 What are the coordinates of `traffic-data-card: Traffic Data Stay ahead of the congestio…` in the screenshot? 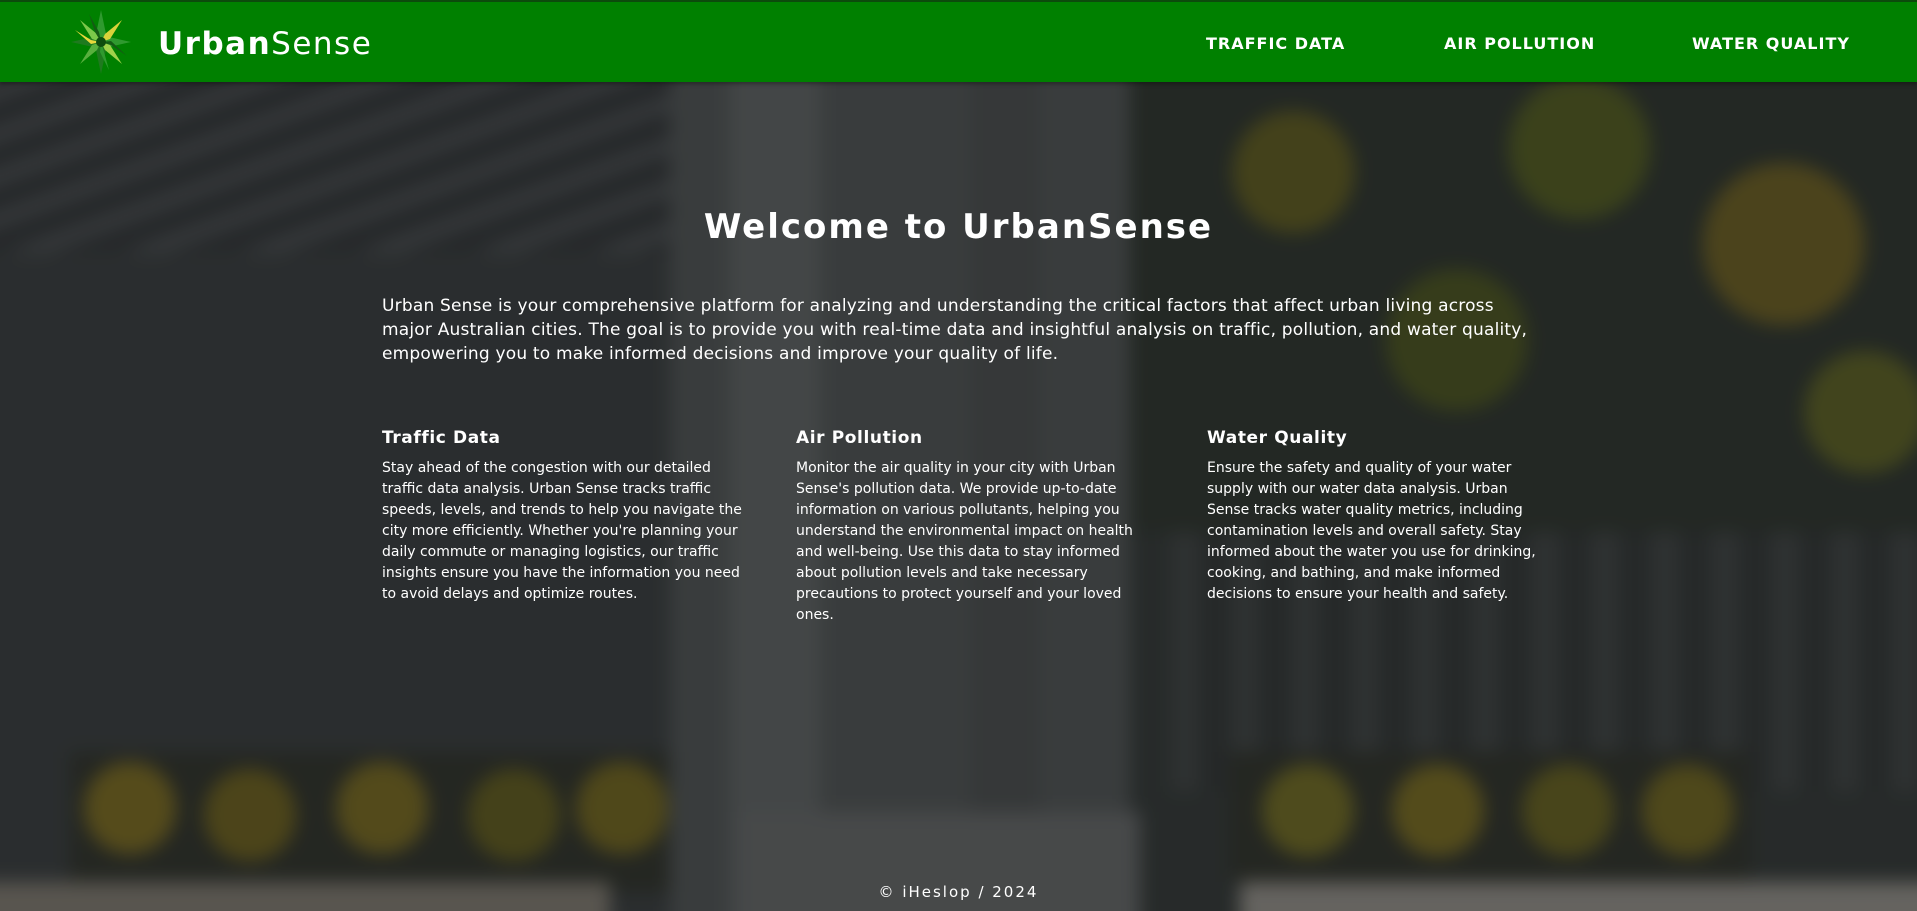 It's located at (562, 515).